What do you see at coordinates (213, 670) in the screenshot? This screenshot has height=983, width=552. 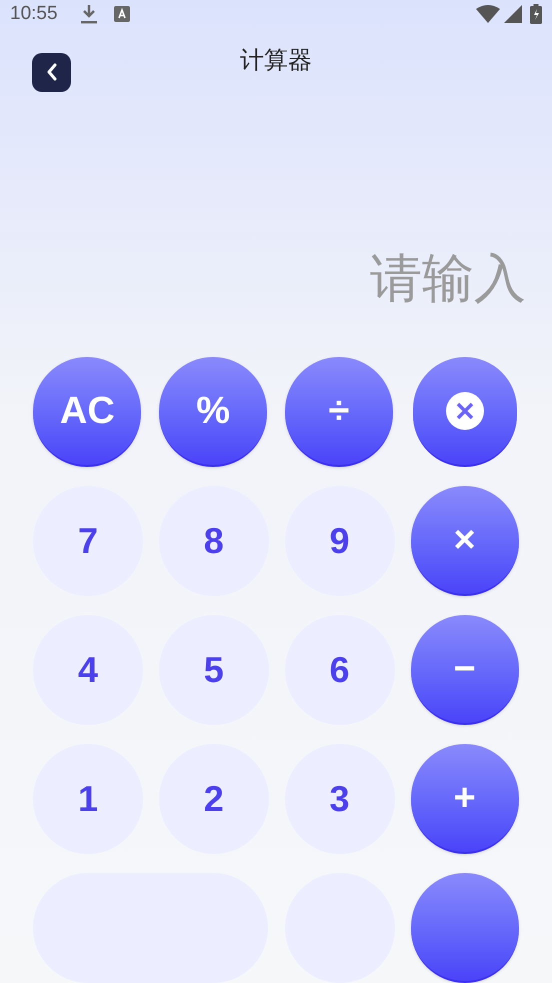 I see `digit-key: 5` at bounding box center [213, 670].